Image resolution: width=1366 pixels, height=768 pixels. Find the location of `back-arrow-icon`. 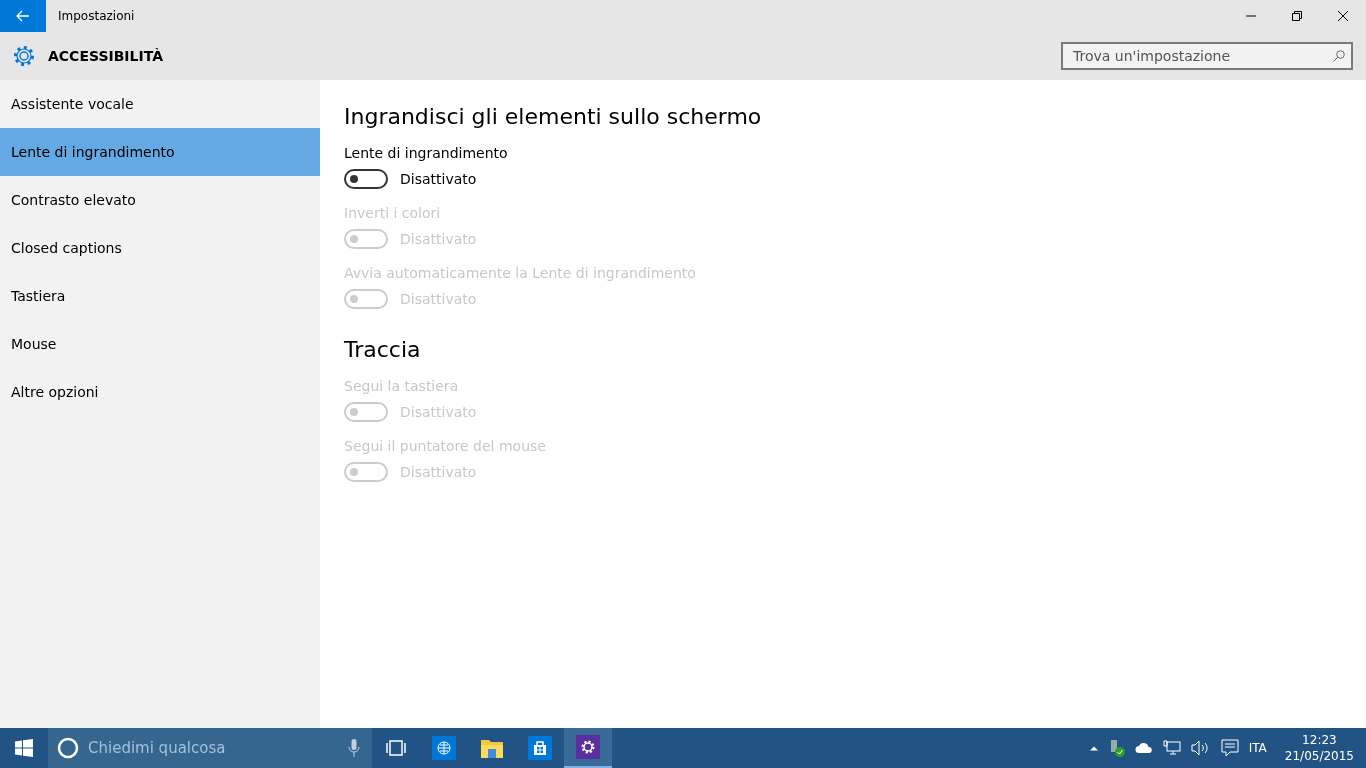

back-arrow-icon is located at coordinates (23, 16).